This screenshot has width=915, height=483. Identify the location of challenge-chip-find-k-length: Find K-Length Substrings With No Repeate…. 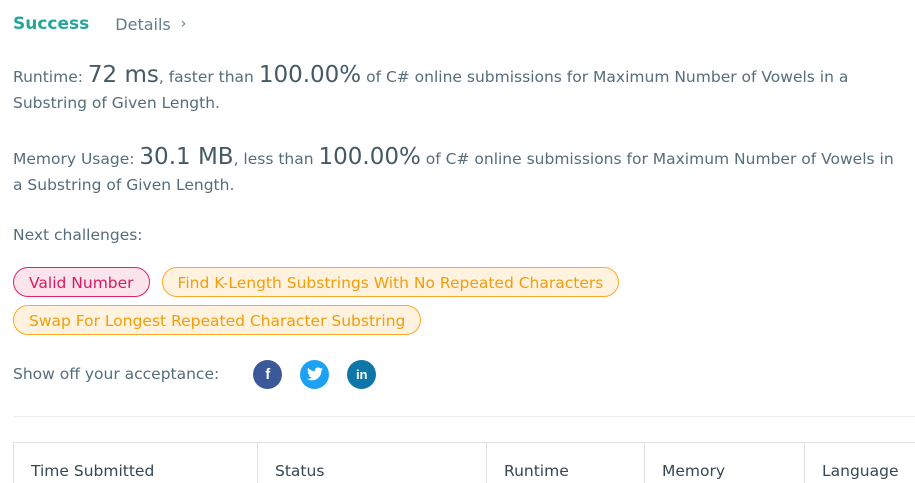
(390, 282).